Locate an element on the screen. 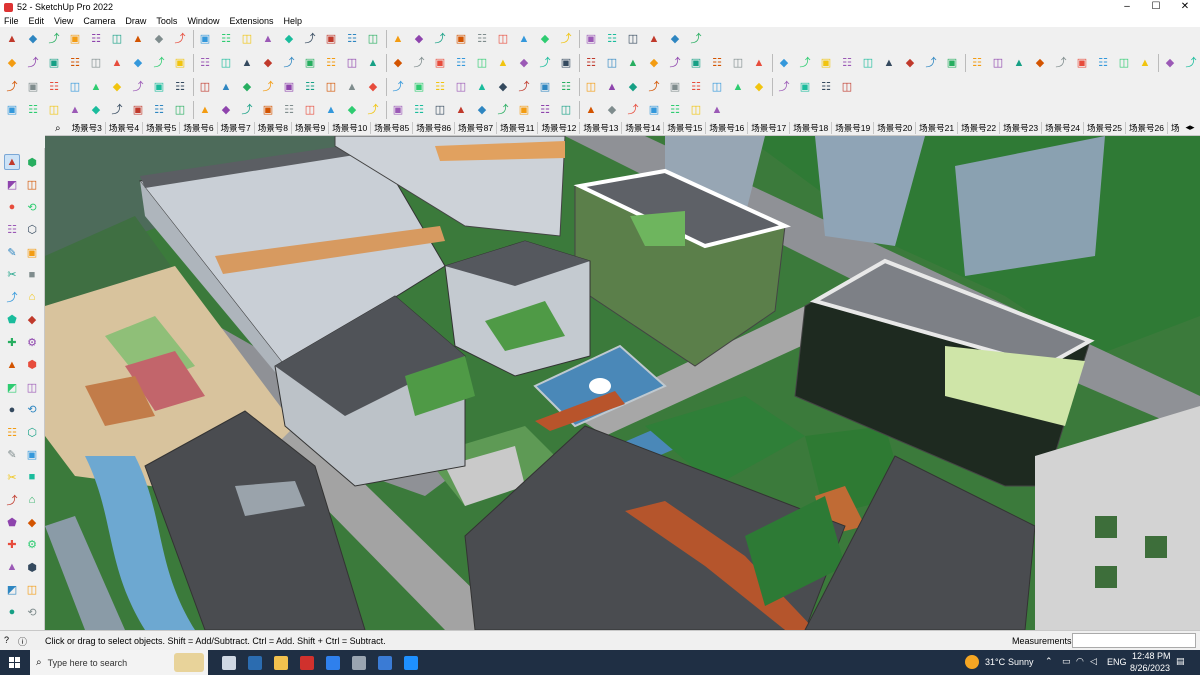 The height and width of the screenshot is (675, 1200). solid-split-icon: ▲ is located at coordinates (633, 63).